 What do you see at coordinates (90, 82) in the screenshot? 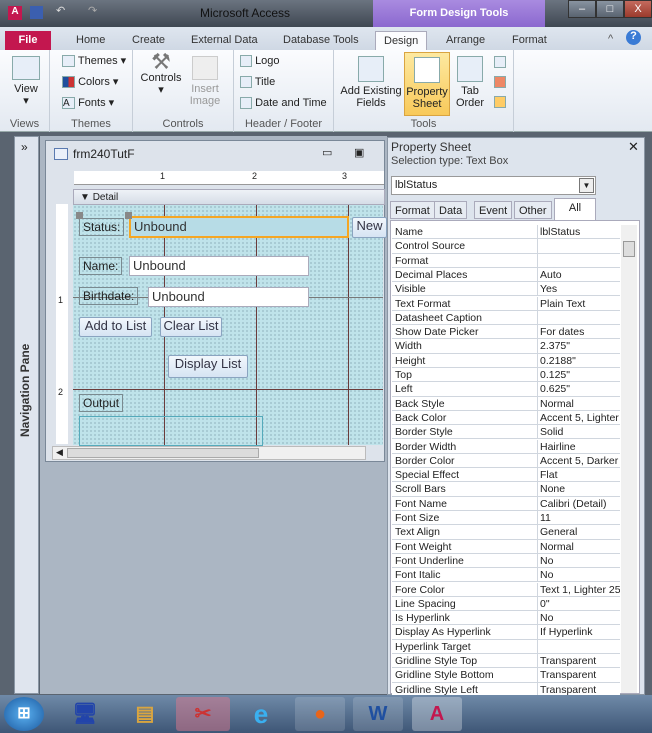
I see `colors-button: Colors ▾` at bounding box center [90, 82].